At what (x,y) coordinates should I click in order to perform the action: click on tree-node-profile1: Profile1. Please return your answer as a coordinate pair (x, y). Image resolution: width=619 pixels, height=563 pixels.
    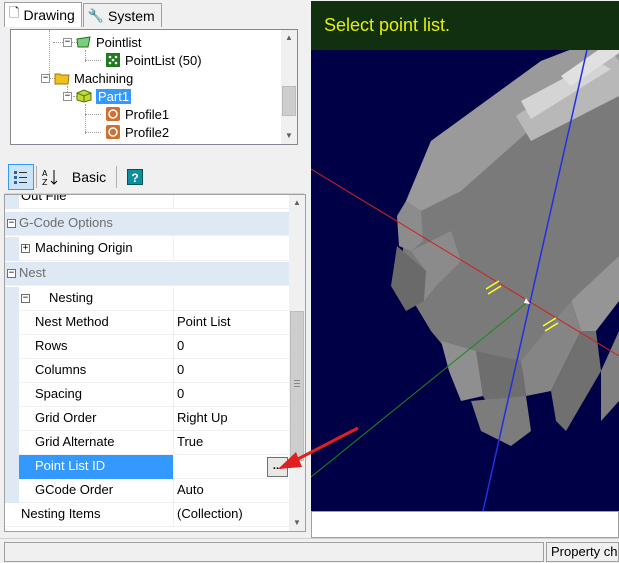
    Looking at the image, I should click on (137, 114).